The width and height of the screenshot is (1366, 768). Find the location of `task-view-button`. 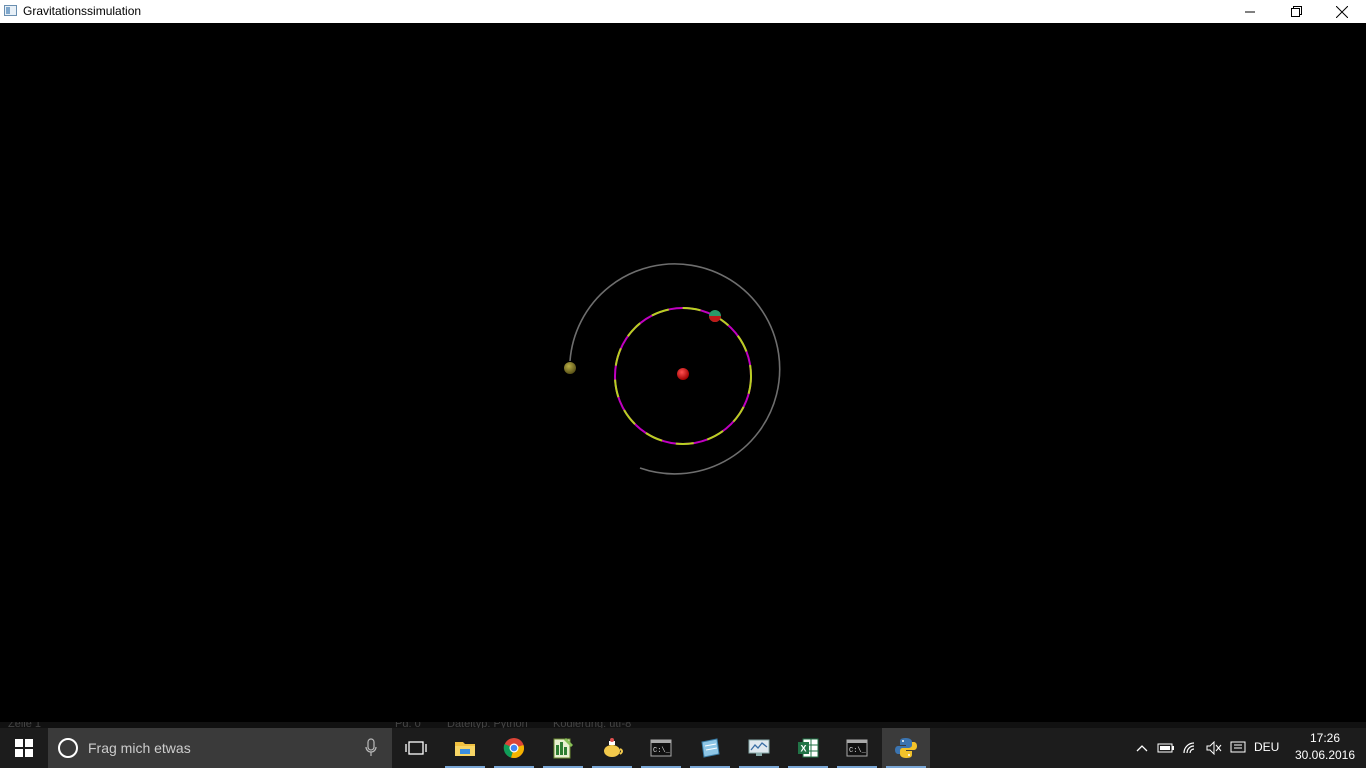

task-view-button is located at coordinates (416, 748).